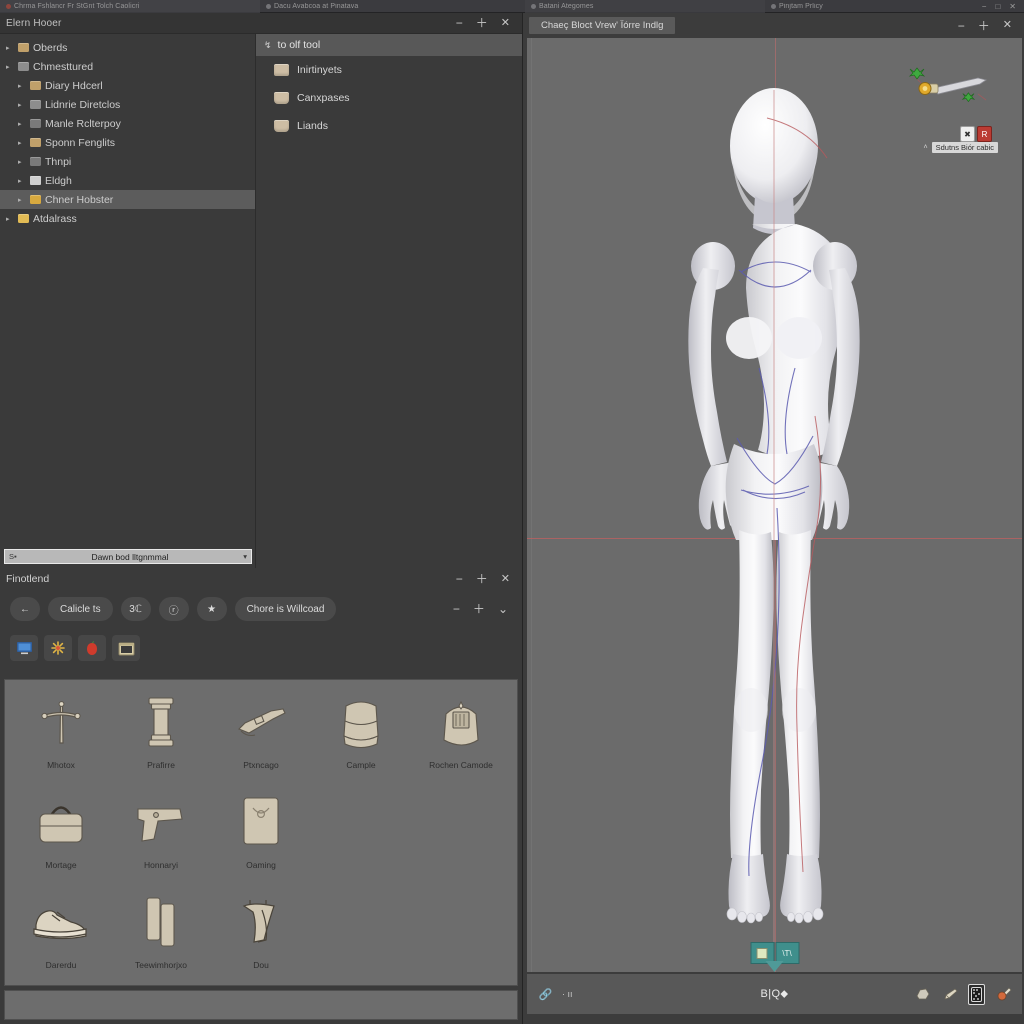  I want to click on drop-widget: \T\, so click(774, 957).